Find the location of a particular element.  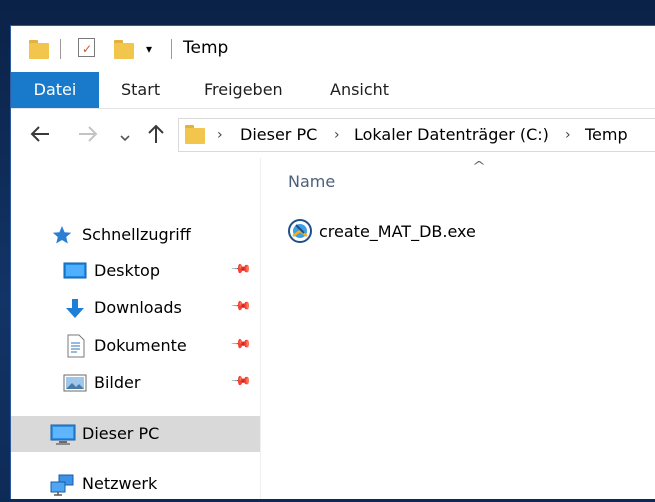

arrow-up-icon is located at coordinates (156, 137).